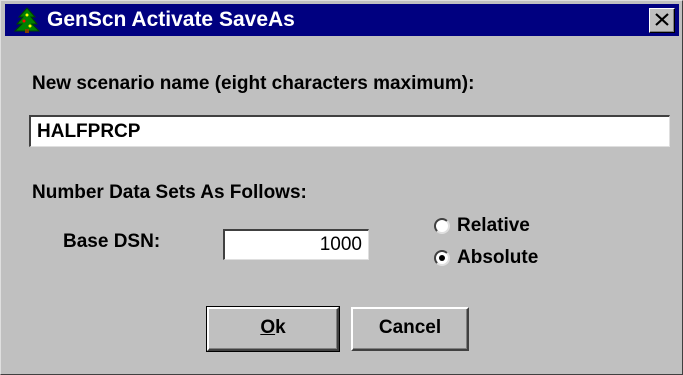 The width and height of the screenshot is (683, 375). I want to click on radio-selected-dot, so click(442, 258).